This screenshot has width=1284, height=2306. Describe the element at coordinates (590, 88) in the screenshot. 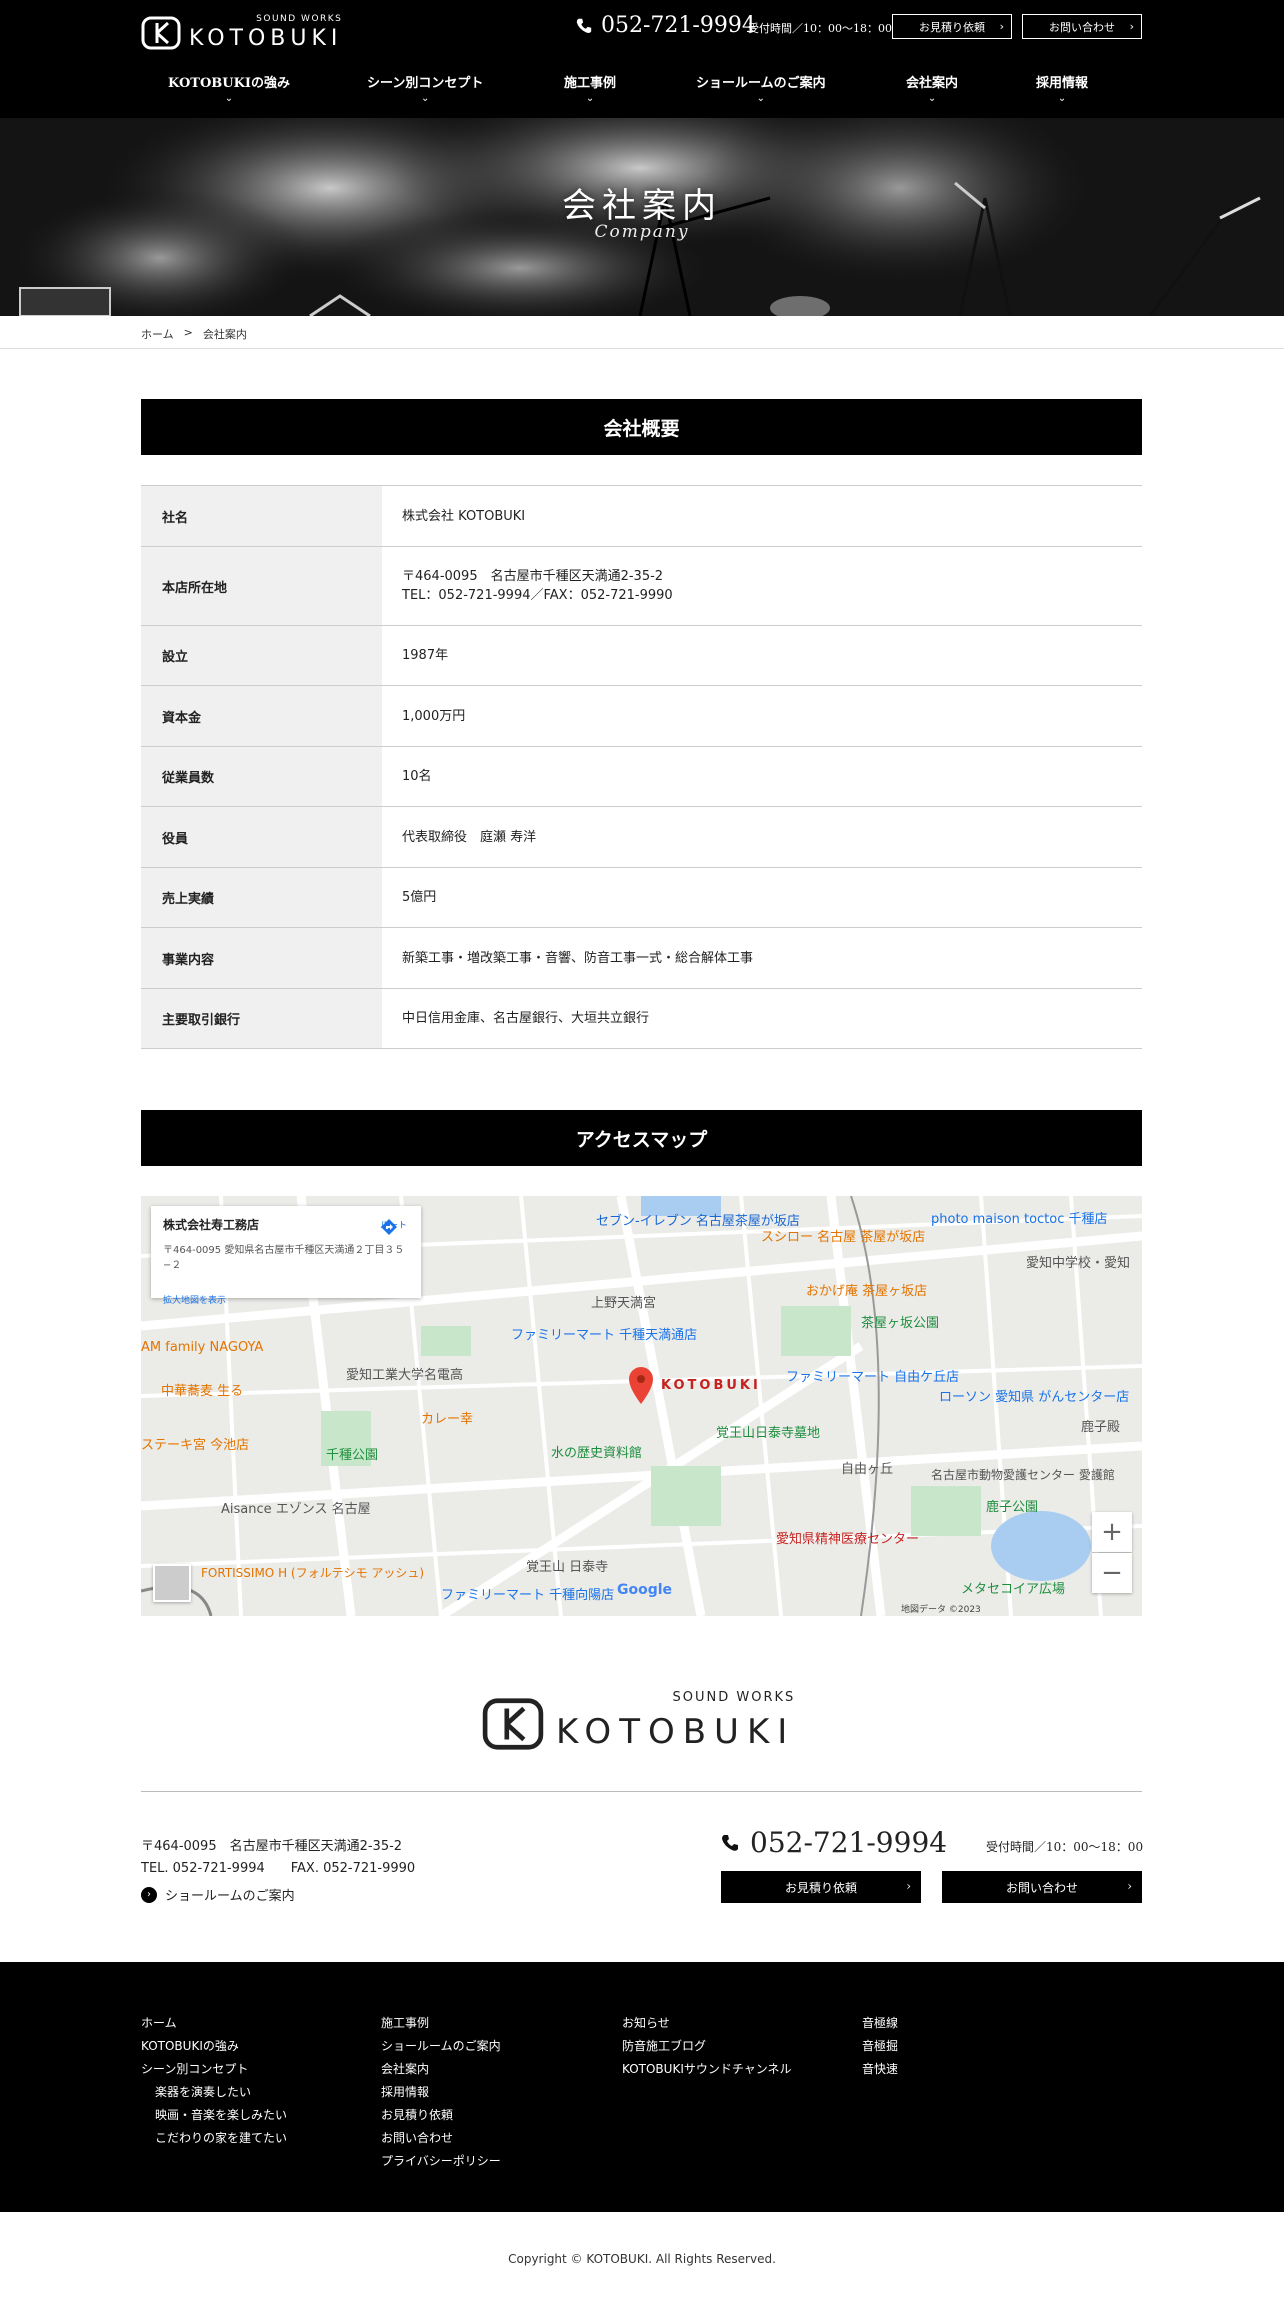

I see `nav-item-works: 施工事例 ⌄` at that location.